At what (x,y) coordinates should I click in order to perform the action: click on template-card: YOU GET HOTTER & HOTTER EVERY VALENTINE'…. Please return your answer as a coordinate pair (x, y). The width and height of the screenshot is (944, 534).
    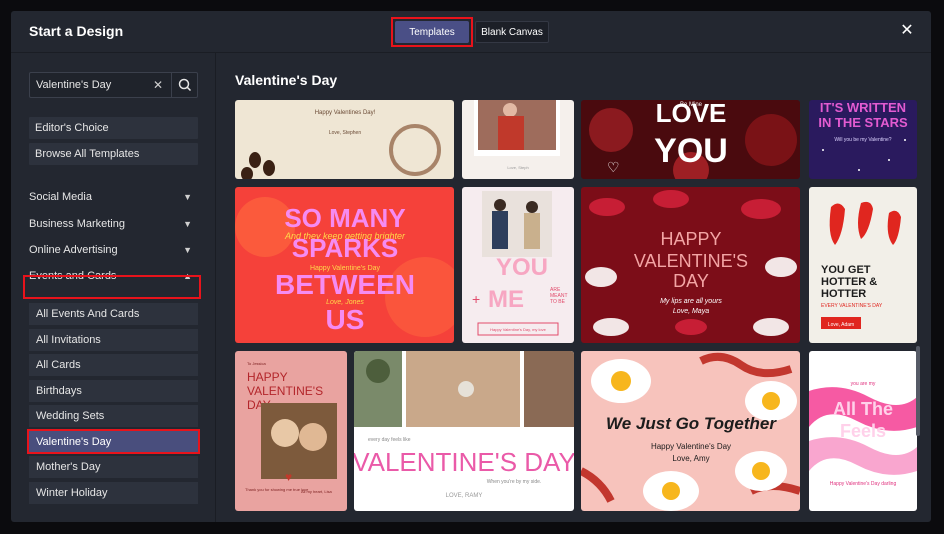
    Looking at the image, I should click on (863, 265).